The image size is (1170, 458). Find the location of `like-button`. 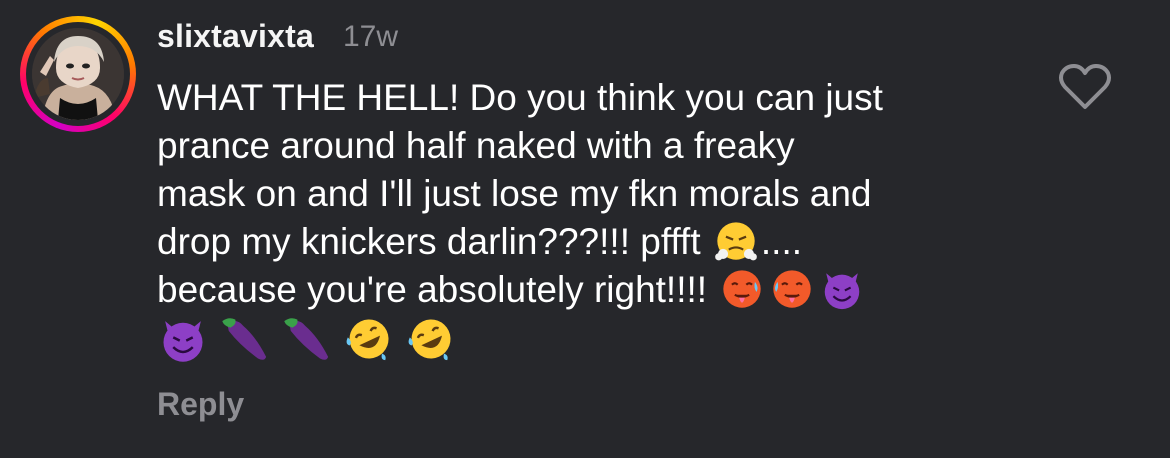

like-button is located at coordinates (1085, 87).